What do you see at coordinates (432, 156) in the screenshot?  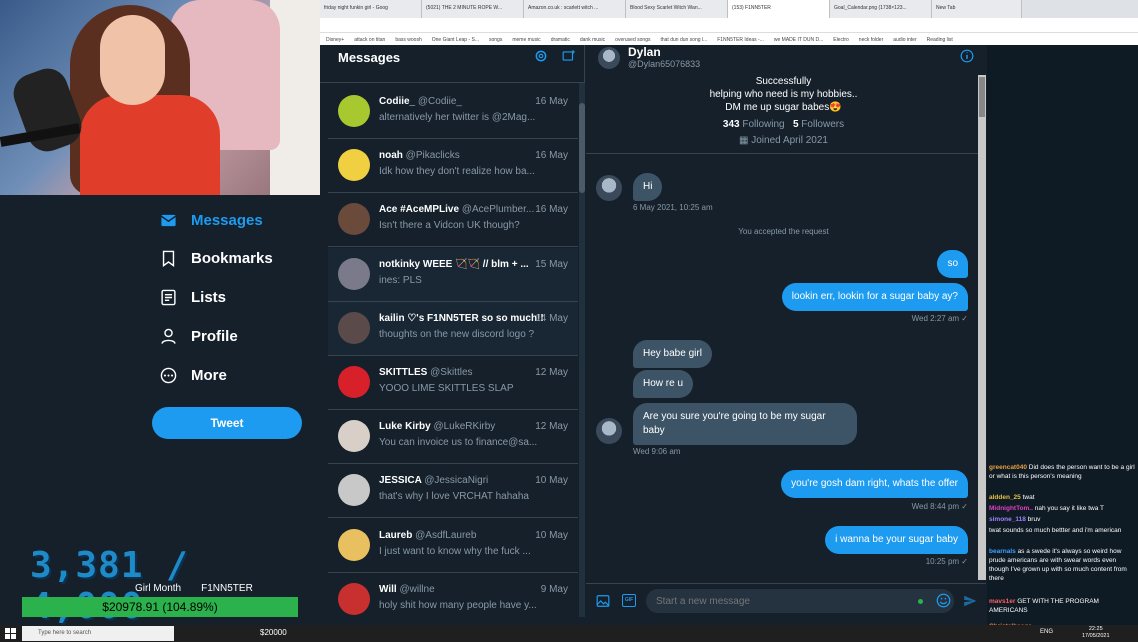 I see `conversation-handle: @Pikaclicks` at bounding box center [432, 156].